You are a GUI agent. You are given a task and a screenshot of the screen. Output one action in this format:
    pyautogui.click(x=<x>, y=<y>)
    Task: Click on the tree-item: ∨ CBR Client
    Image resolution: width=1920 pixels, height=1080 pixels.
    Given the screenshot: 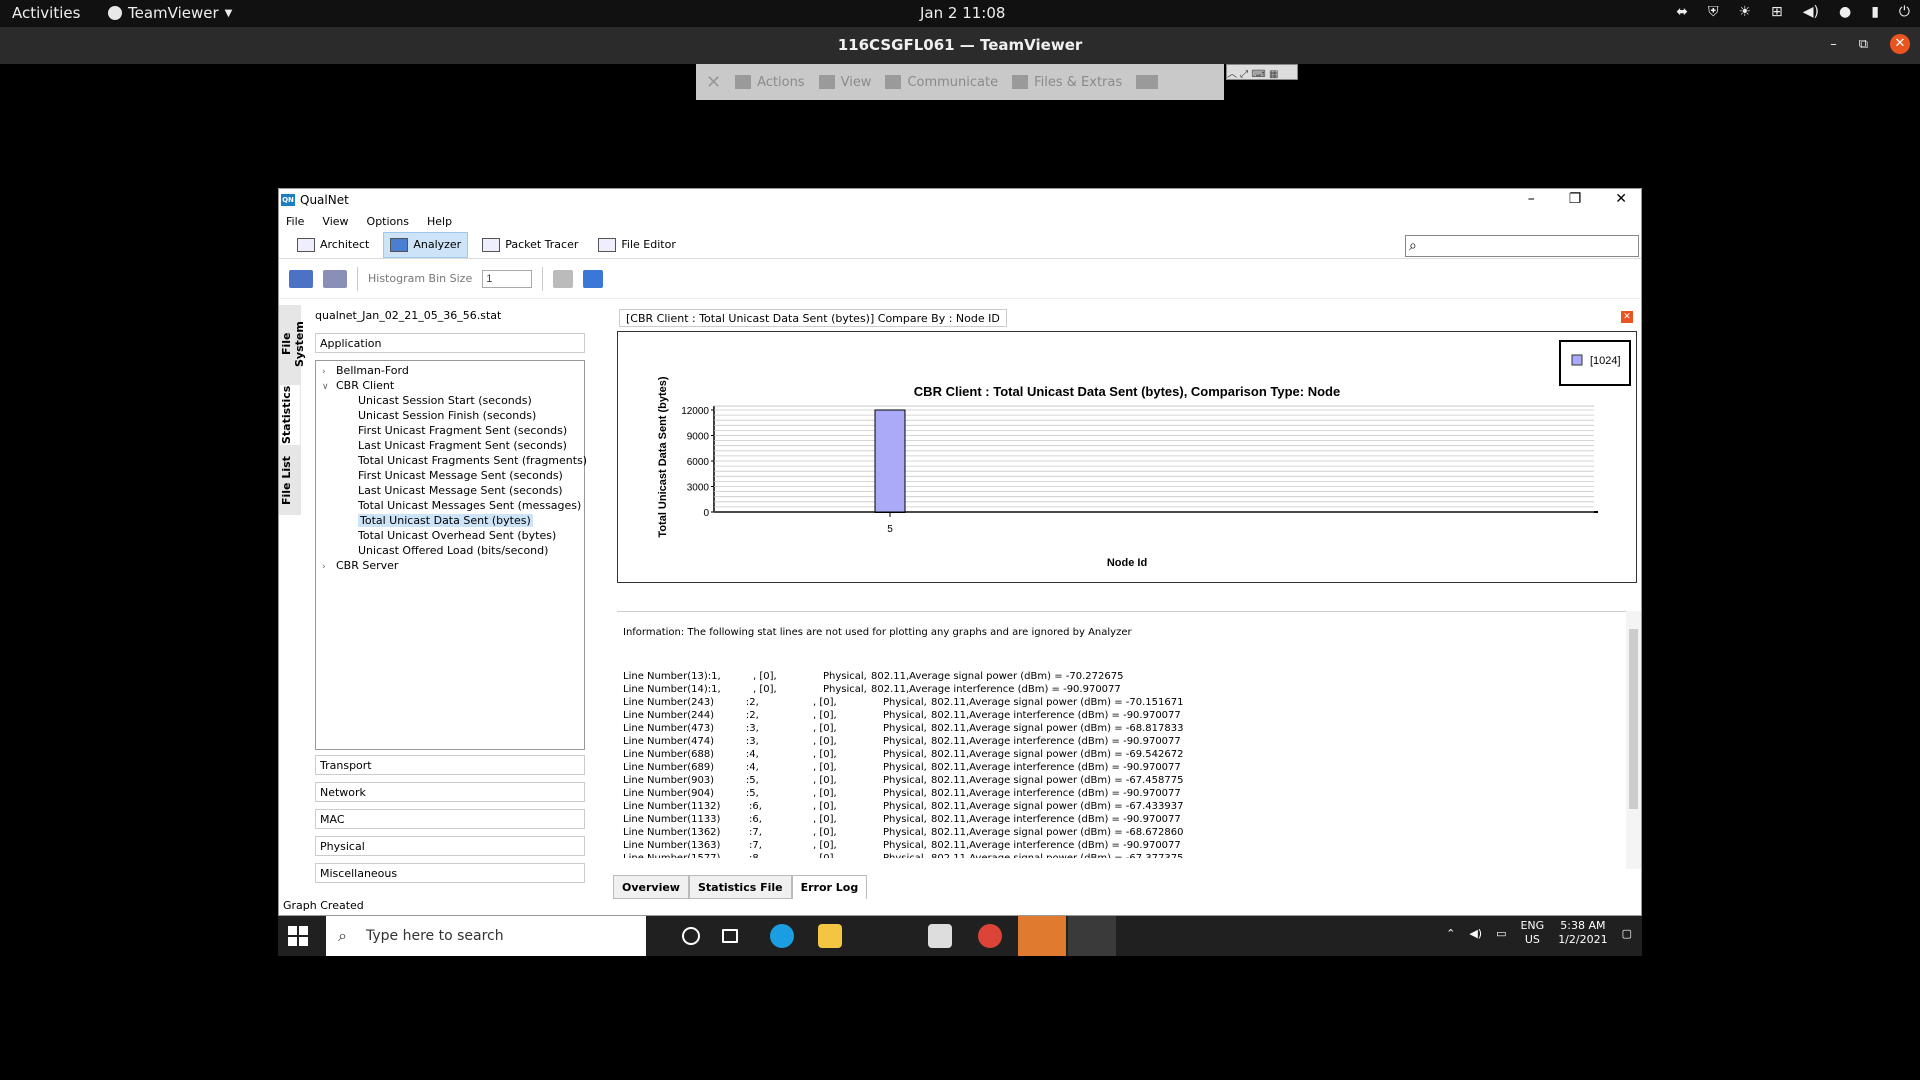 What is the action you would take?
    pyautogui.click(x=450, y=385)
    